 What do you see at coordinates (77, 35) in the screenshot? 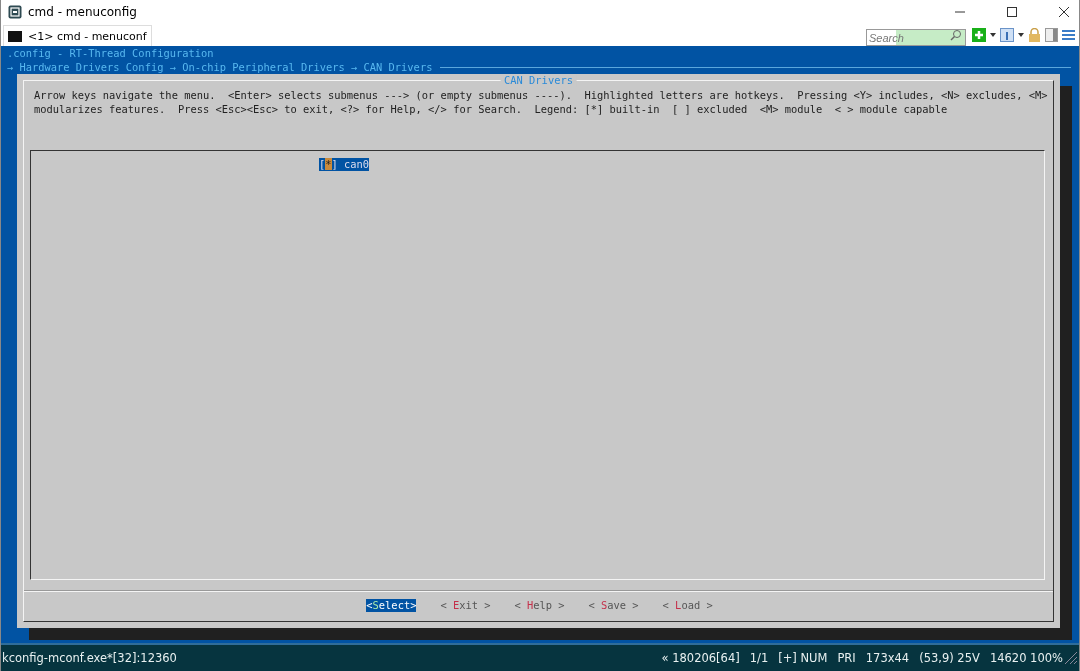
I see `tab: <1> cmd - menuconf` at bounding box center [77, 35].